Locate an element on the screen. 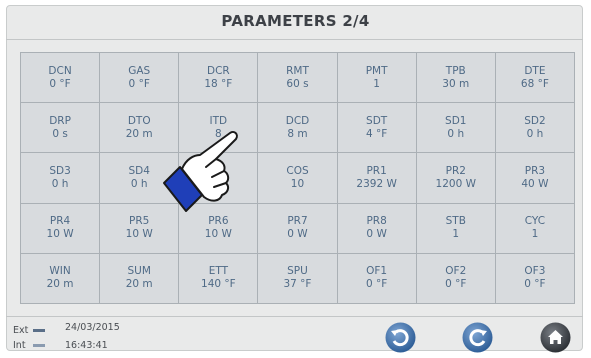  parameter-cell: PR3 40 W is located at coordinates (535, 178).